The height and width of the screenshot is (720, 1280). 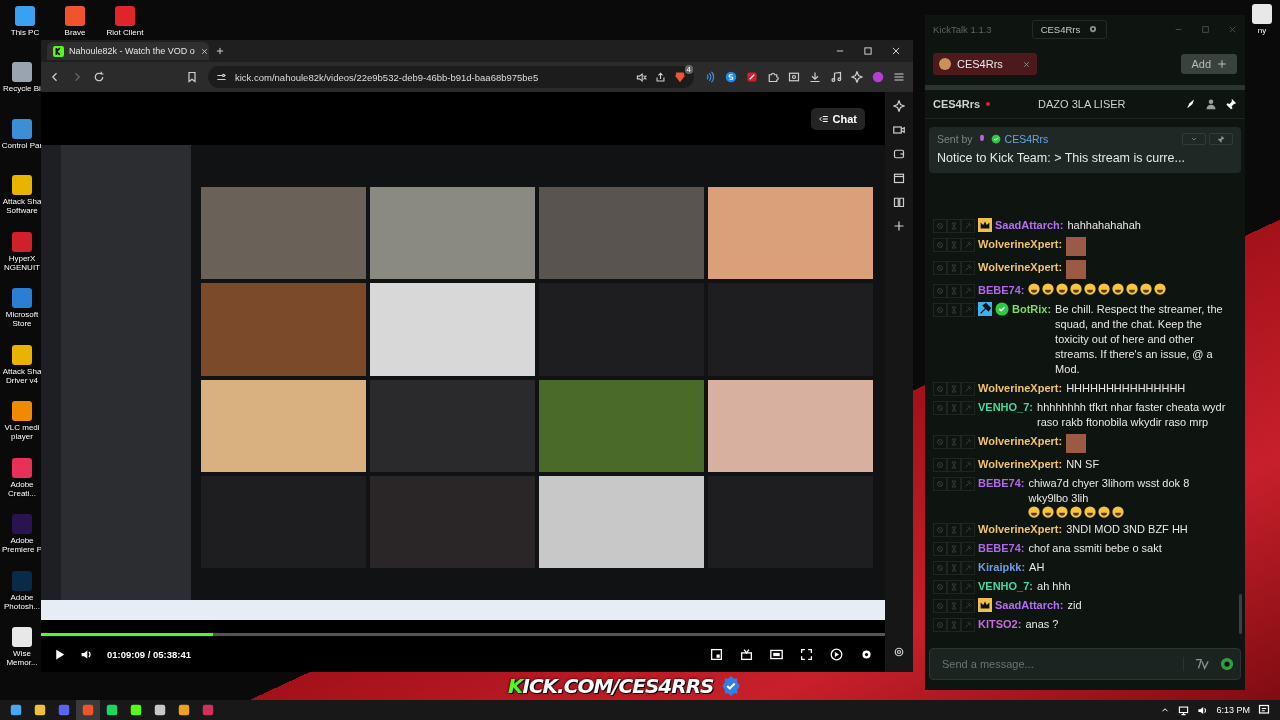 What do you see at coordinates (1221, 139) in the screenshot?
I see `unpin-button` at bounding box center [1221, 139].